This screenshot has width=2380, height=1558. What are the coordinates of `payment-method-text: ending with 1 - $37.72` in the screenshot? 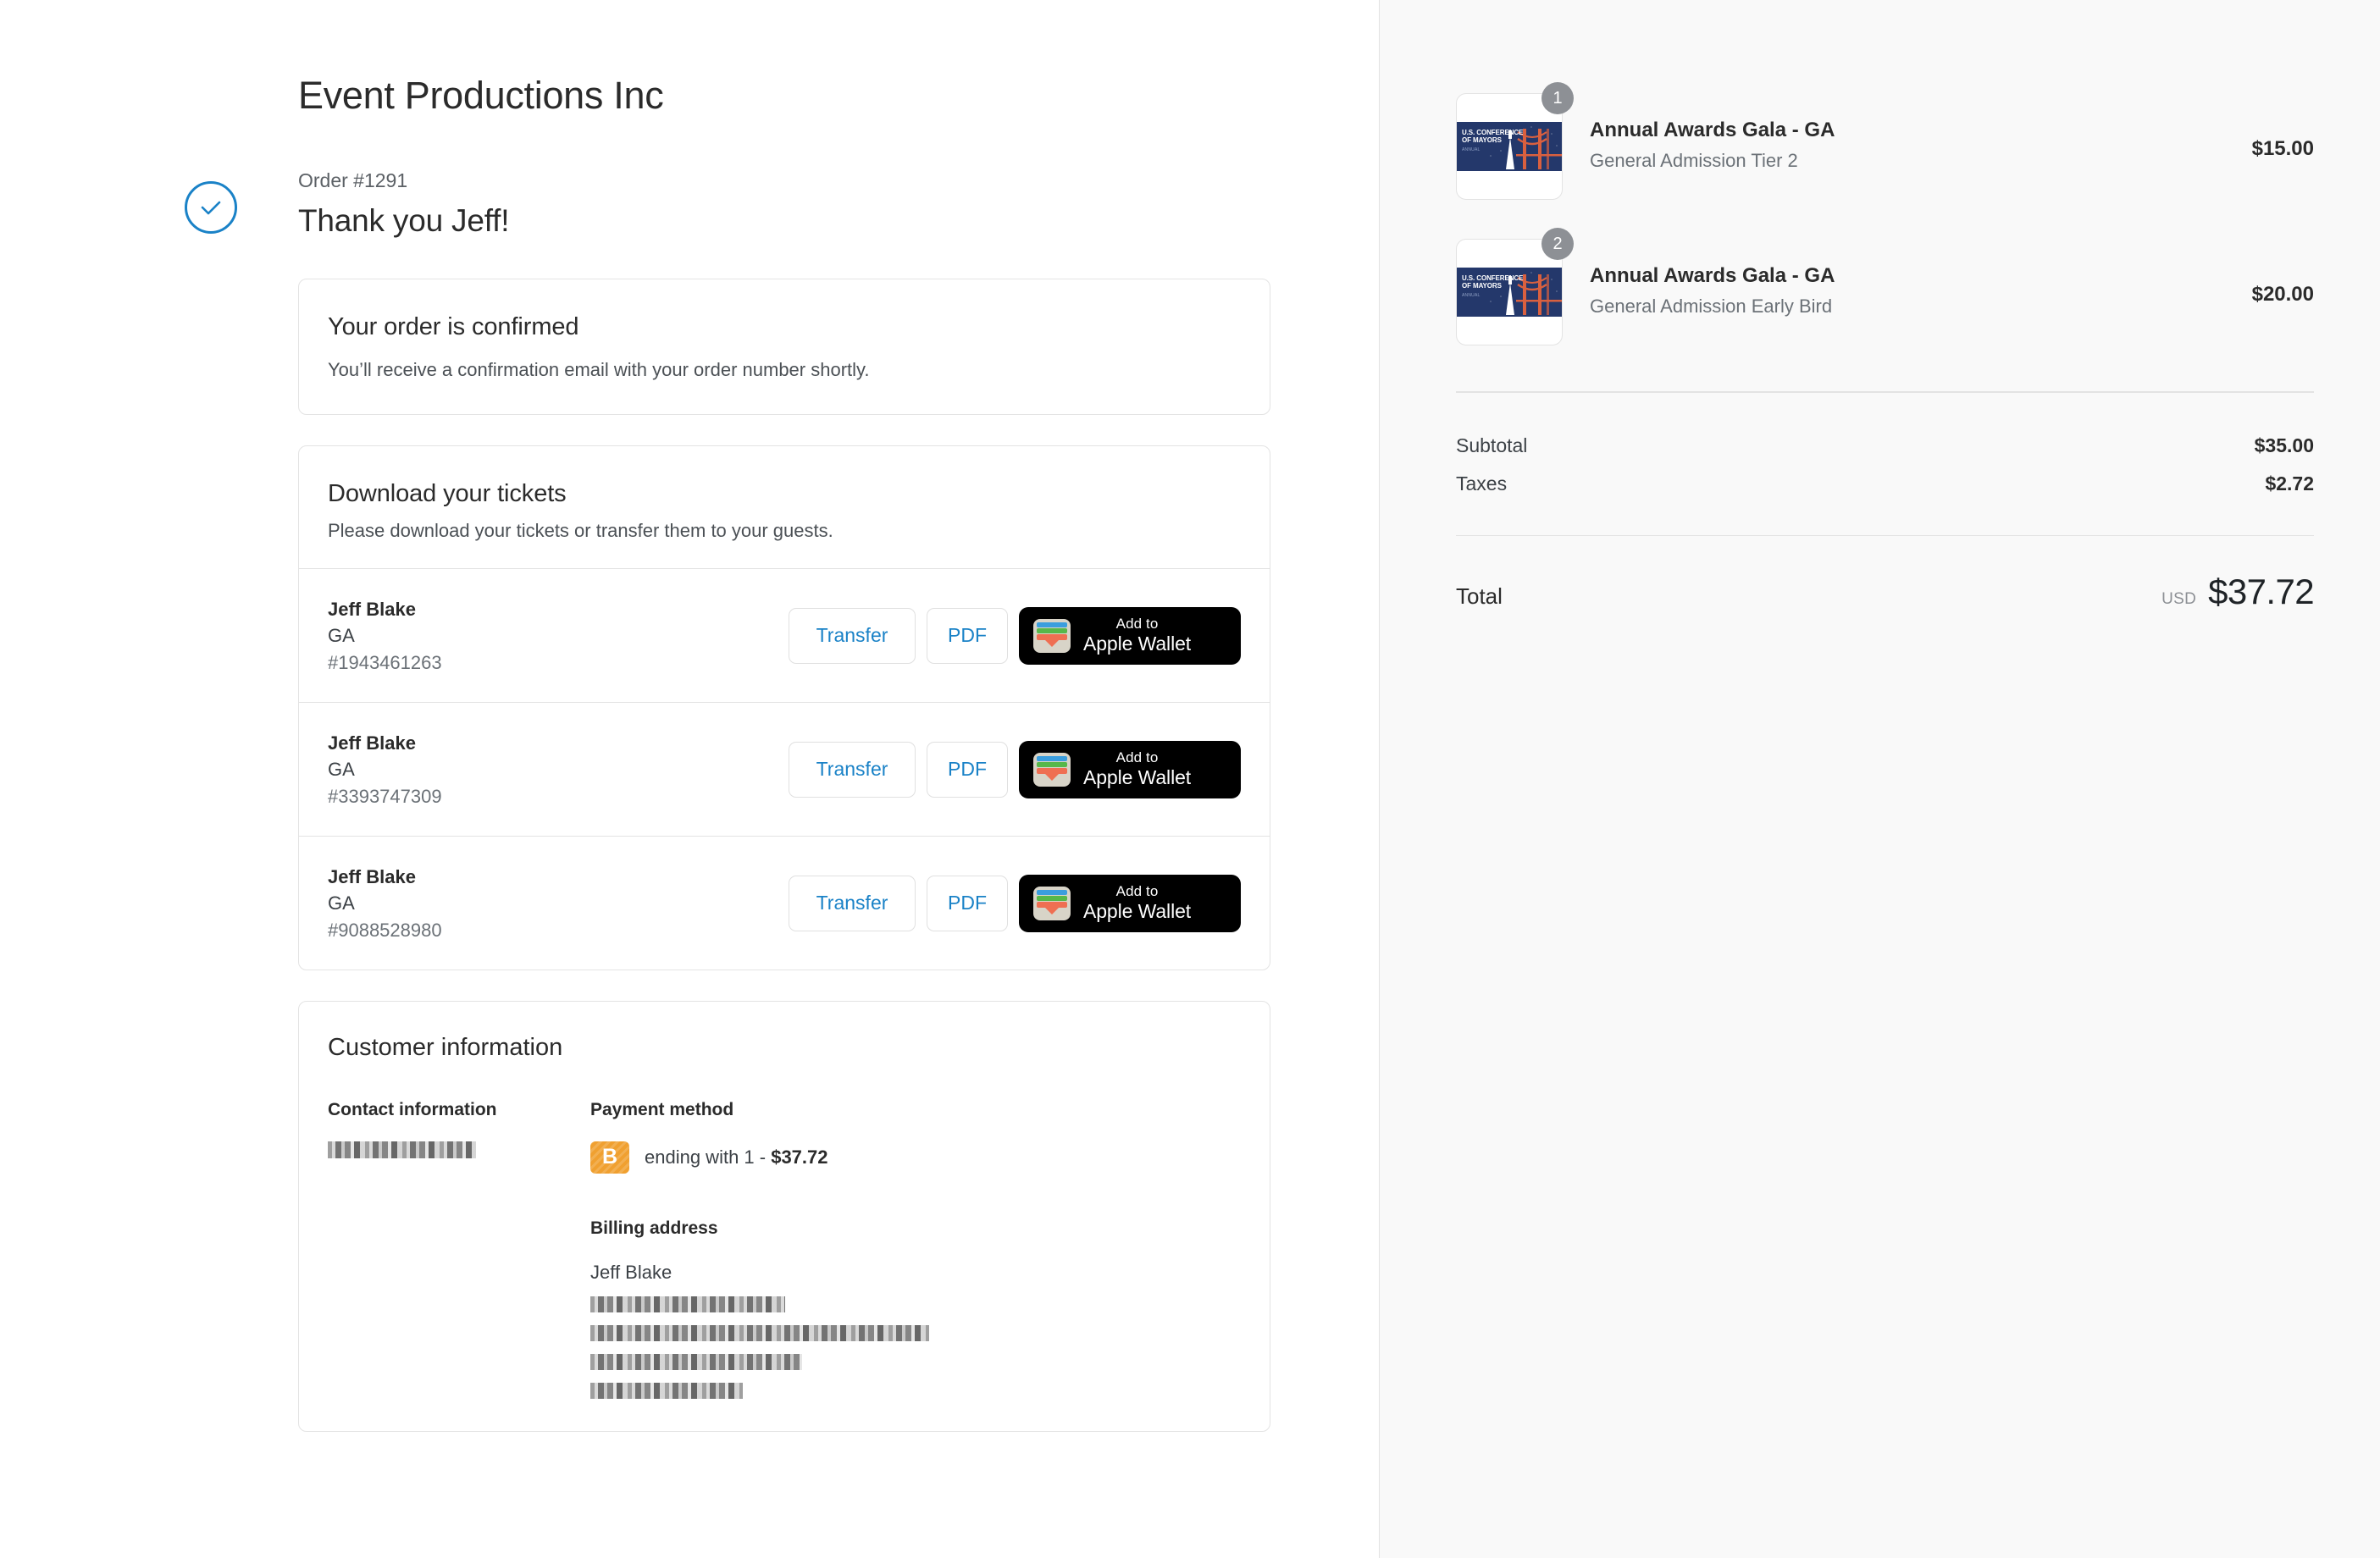 It's located at (737, 1157).